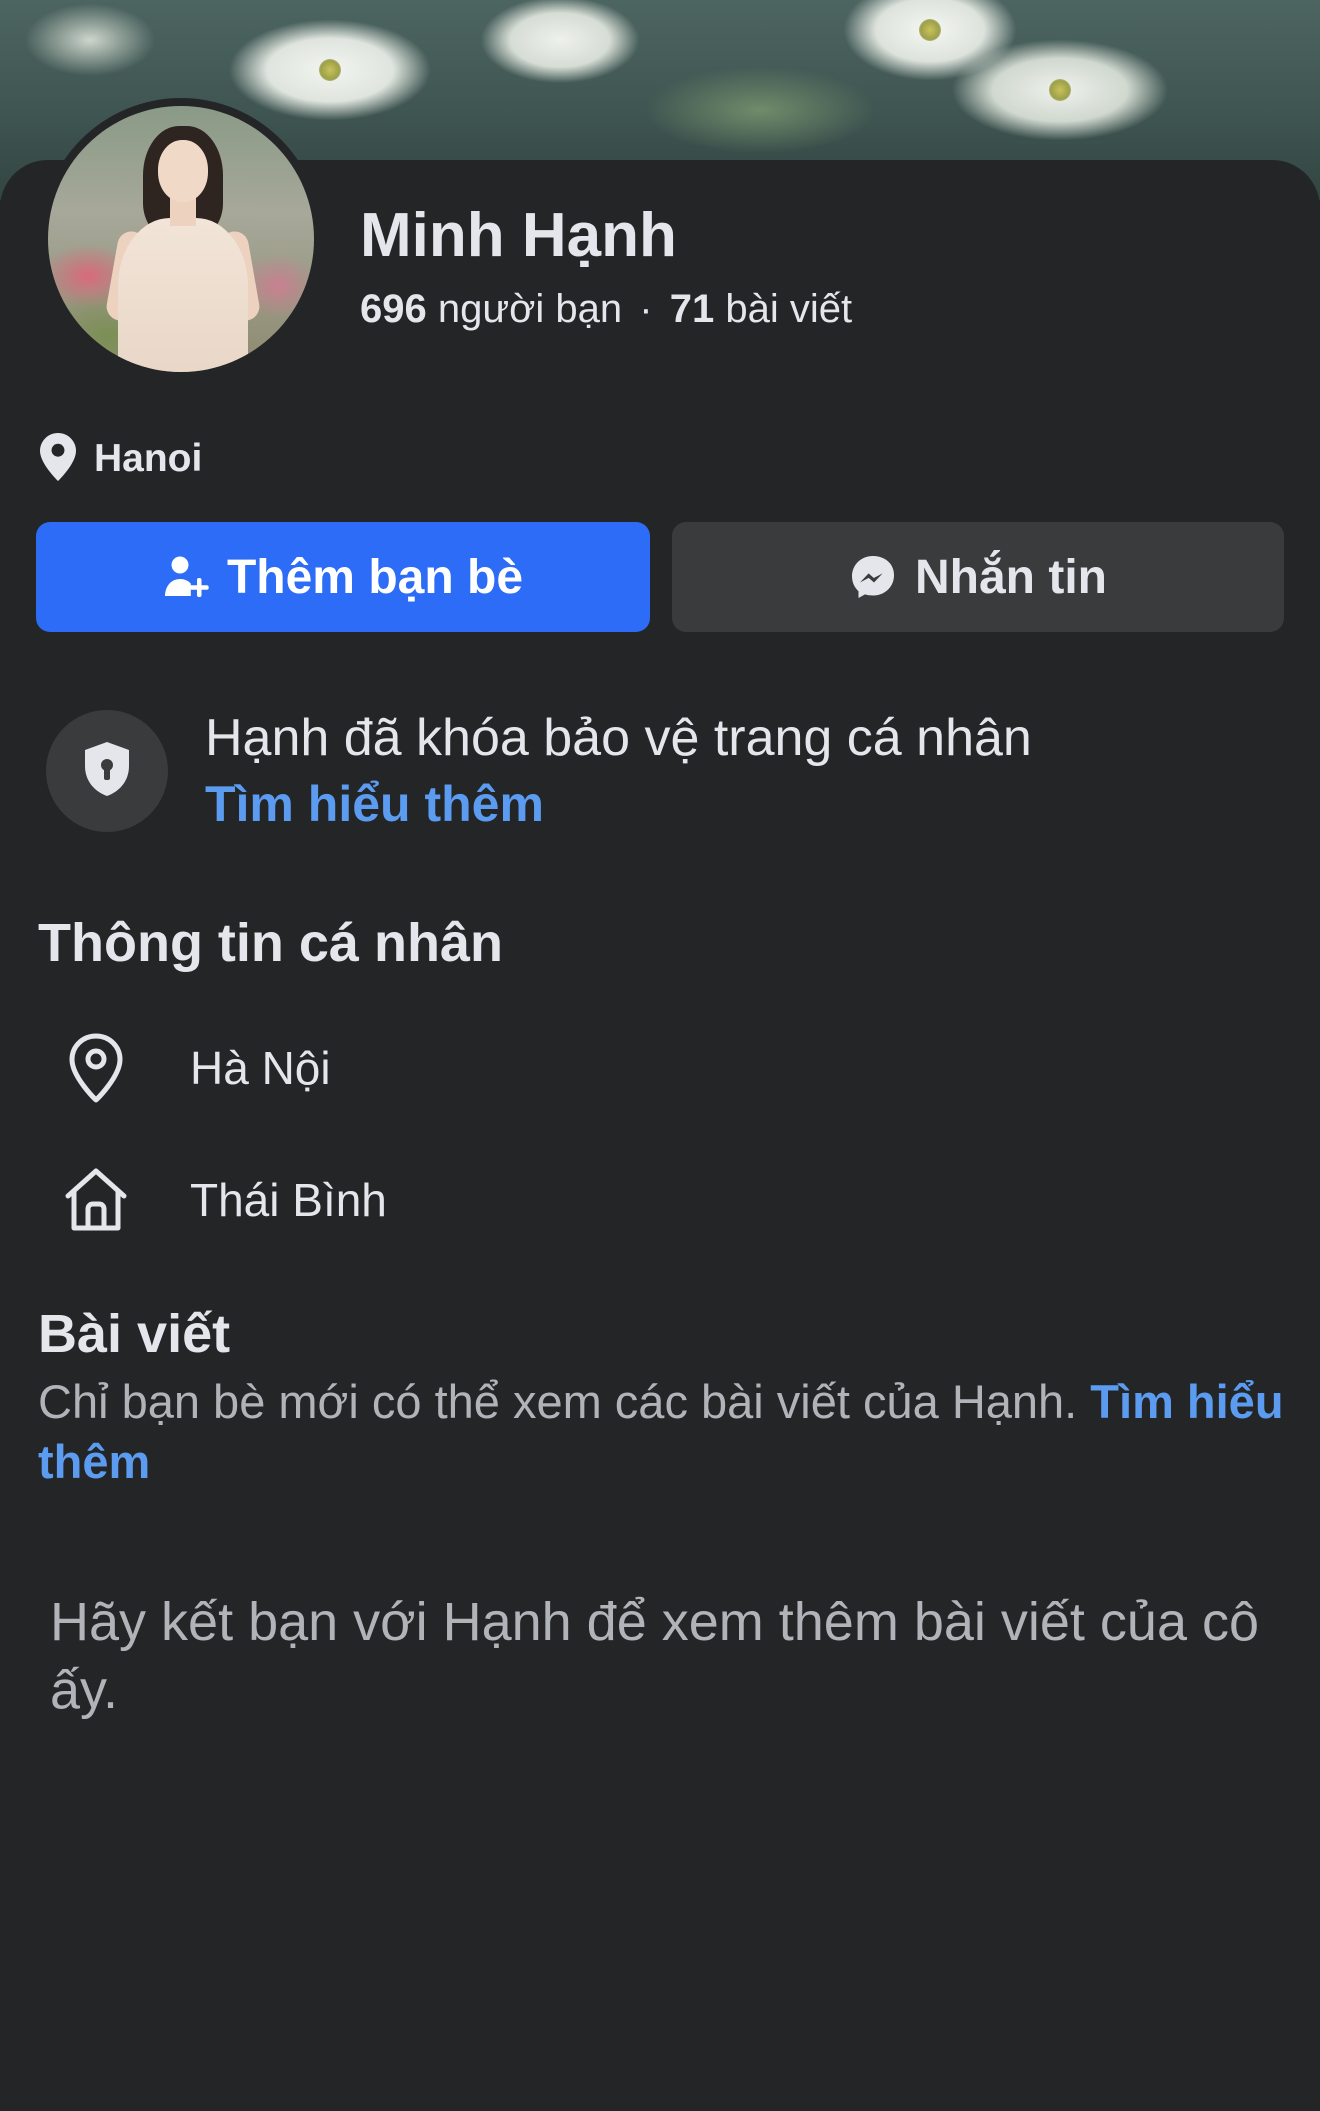  What do you see at coordinates (375, 577) in the screenshot?
I see `add-friend-label: Thêm bạn bè` at bounding box center [375, 577].